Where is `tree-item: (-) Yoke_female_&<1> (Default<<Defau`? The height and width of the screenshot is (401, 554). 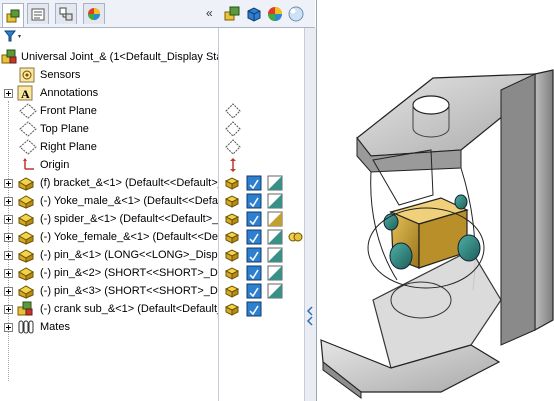
tree-item: (-) Yoke_female_&<1> (Default<<Defau is located at coordinates (109, 237).